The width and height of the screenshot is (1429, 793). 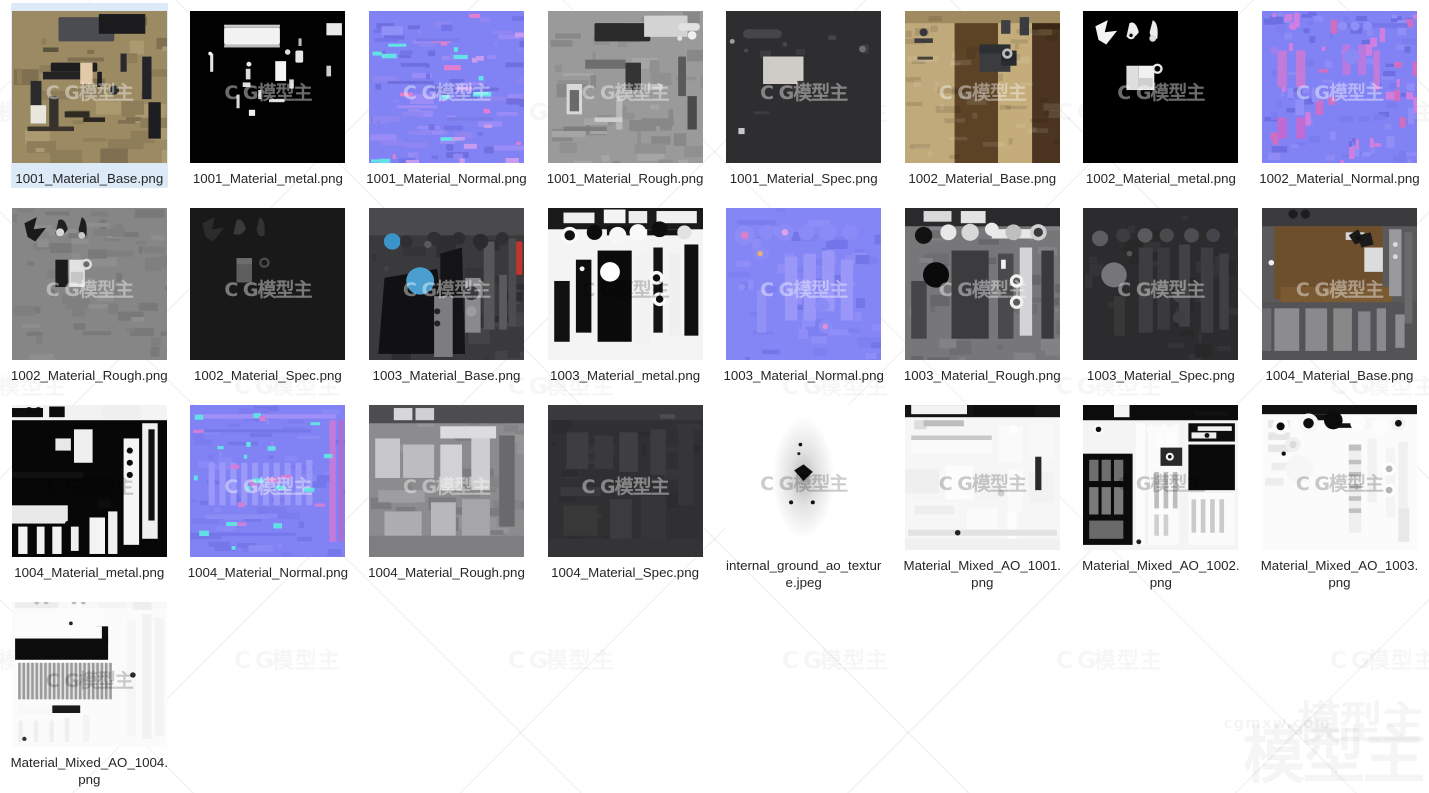 I want to click on file-name-label: 1003_Material_Spec.png, so click(x=1160, y=375).